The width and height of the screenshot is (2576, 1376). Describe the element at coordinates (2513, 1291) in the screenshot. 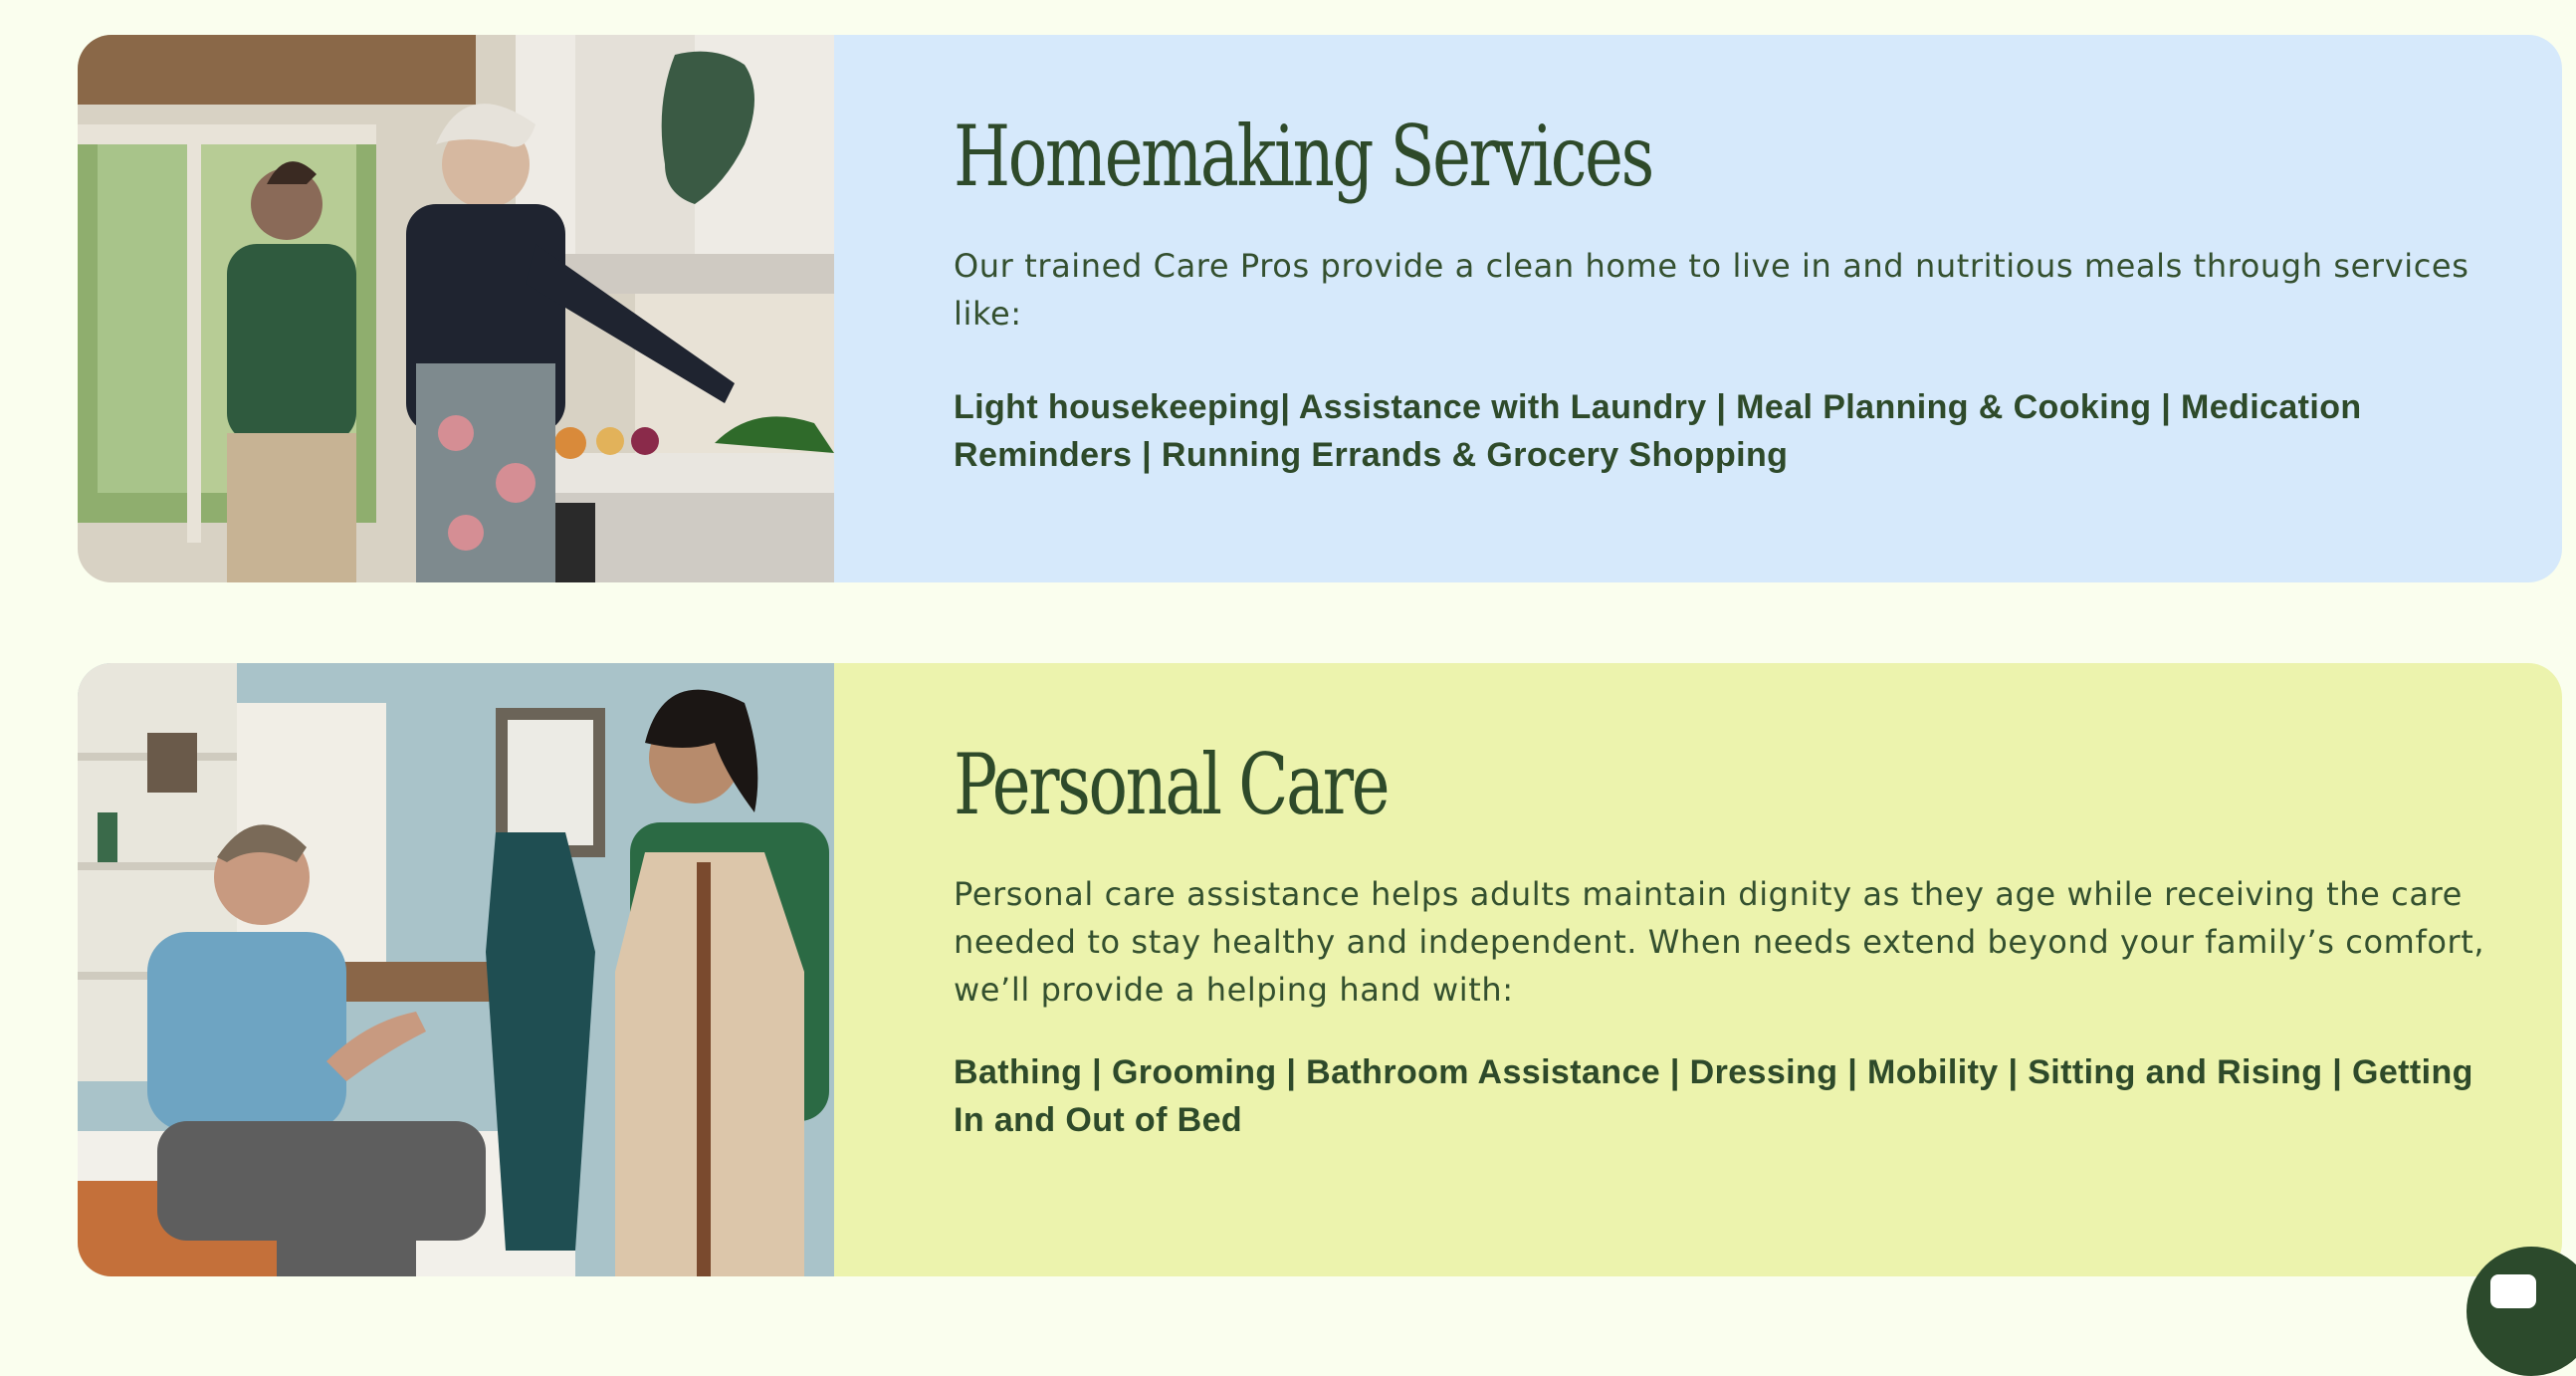

I see `chat-icon` at that location.